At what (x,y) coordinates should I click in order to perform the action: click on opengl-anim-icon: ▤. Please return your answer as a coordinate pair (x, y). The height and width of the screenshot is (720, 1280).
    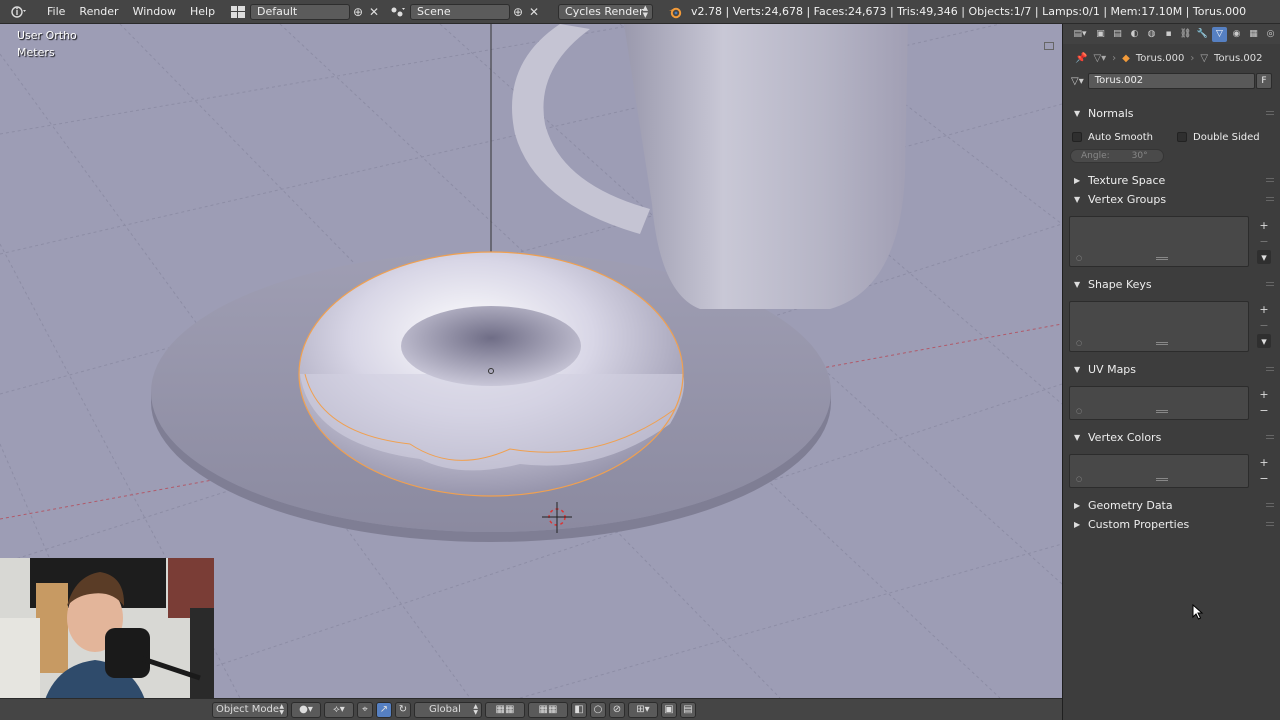
    Looking at the image, I should click on (688, 709).